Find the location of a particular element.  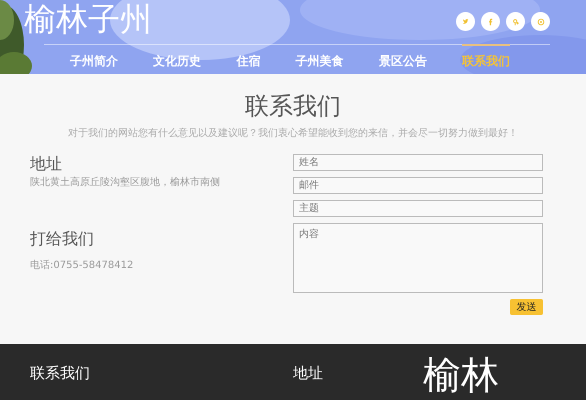

nav-link: 子州美食 is located at coordinates (320, 59).